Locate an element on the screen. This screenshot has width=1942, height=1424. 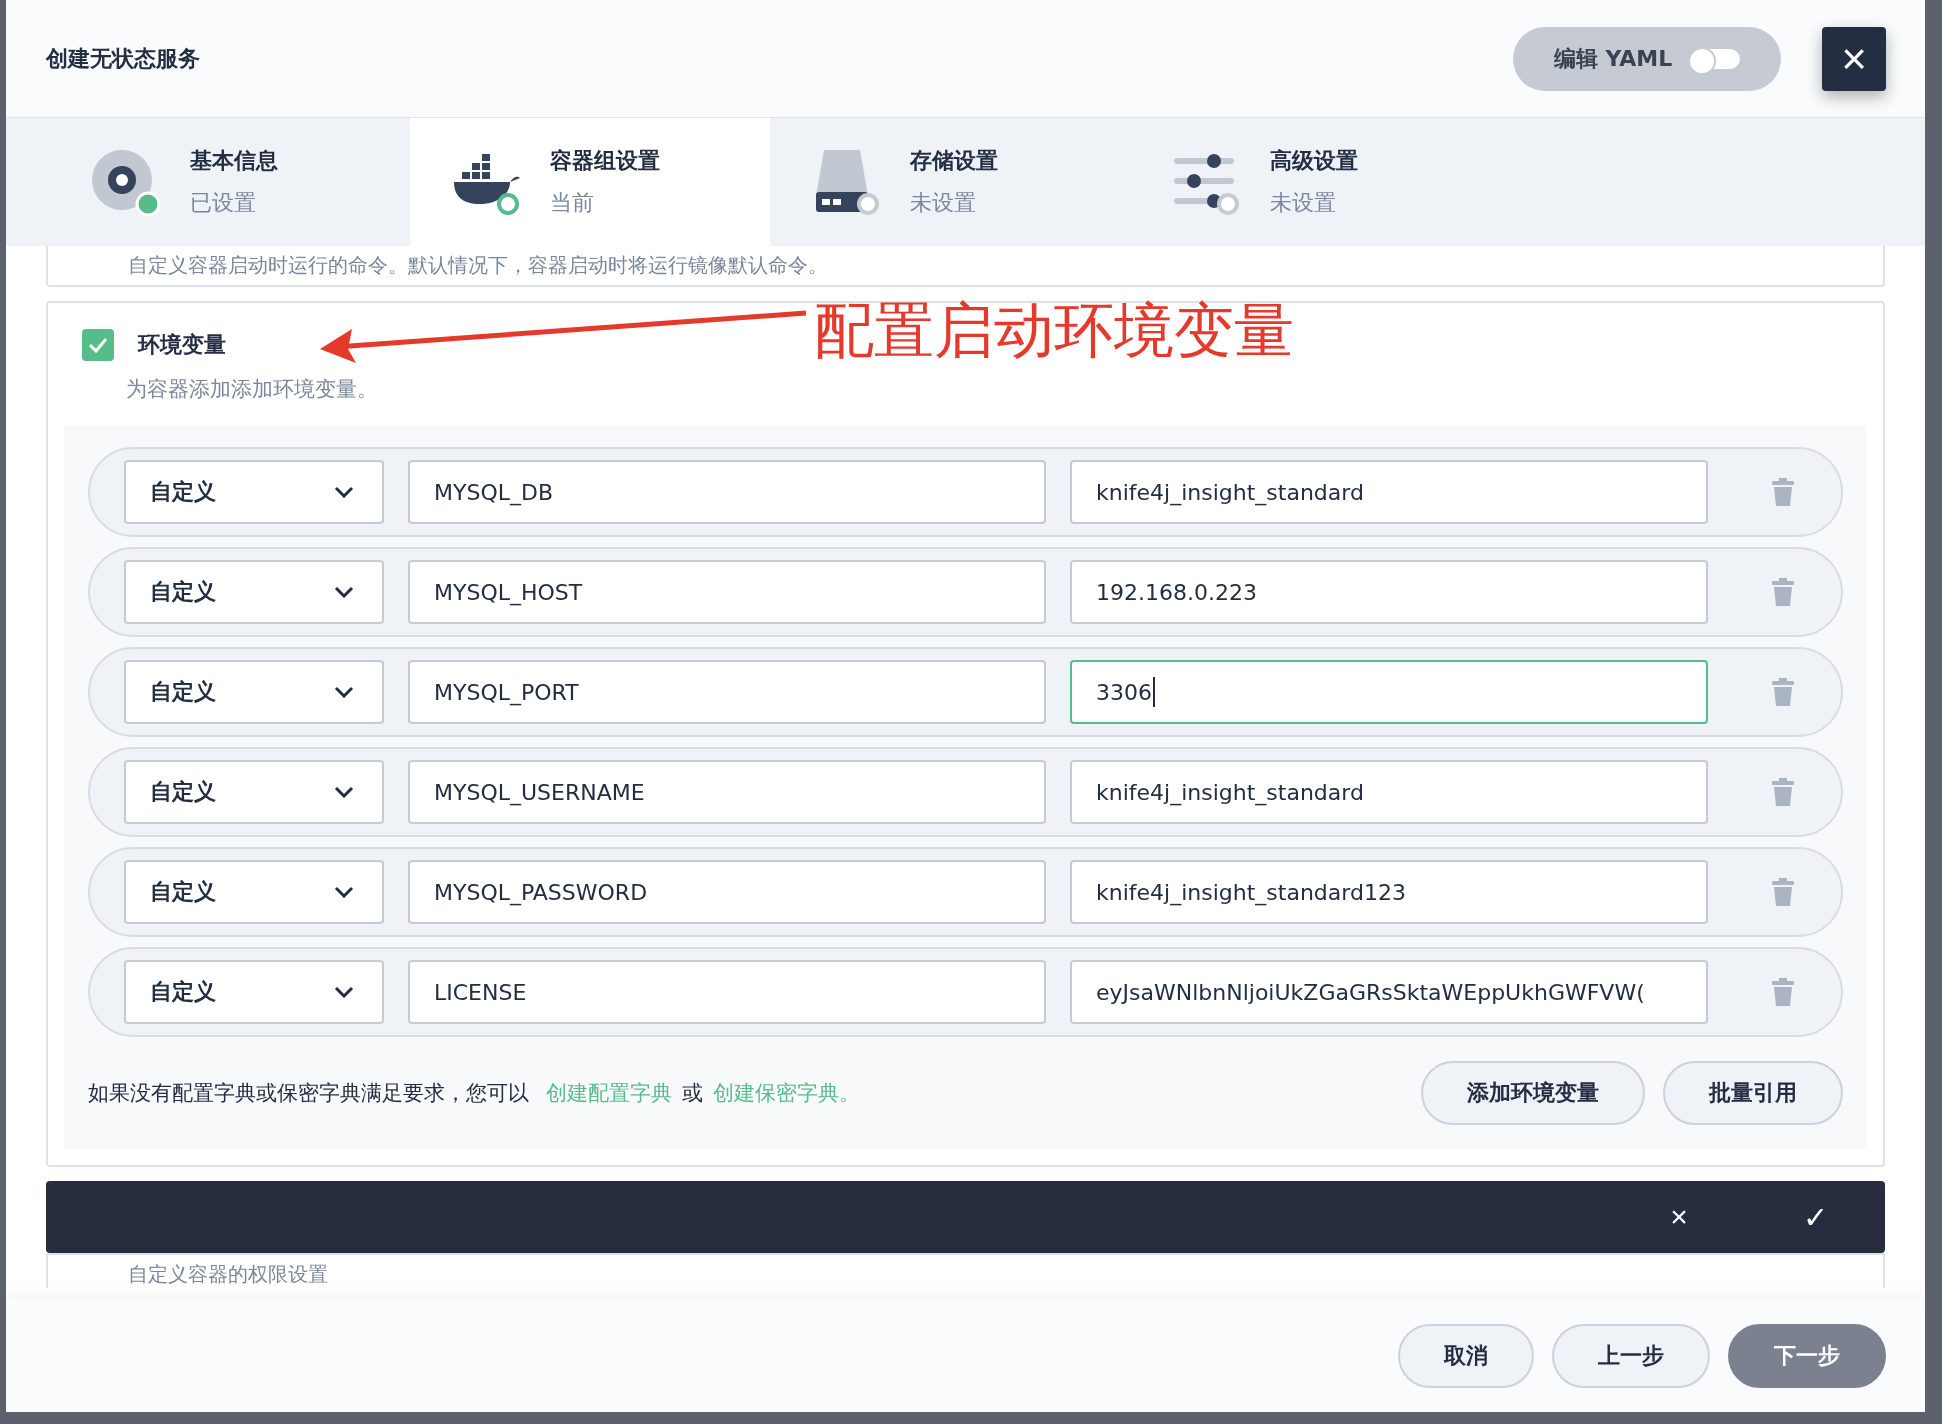
step-title: 基本信息 is located at coordinates (234, 161).